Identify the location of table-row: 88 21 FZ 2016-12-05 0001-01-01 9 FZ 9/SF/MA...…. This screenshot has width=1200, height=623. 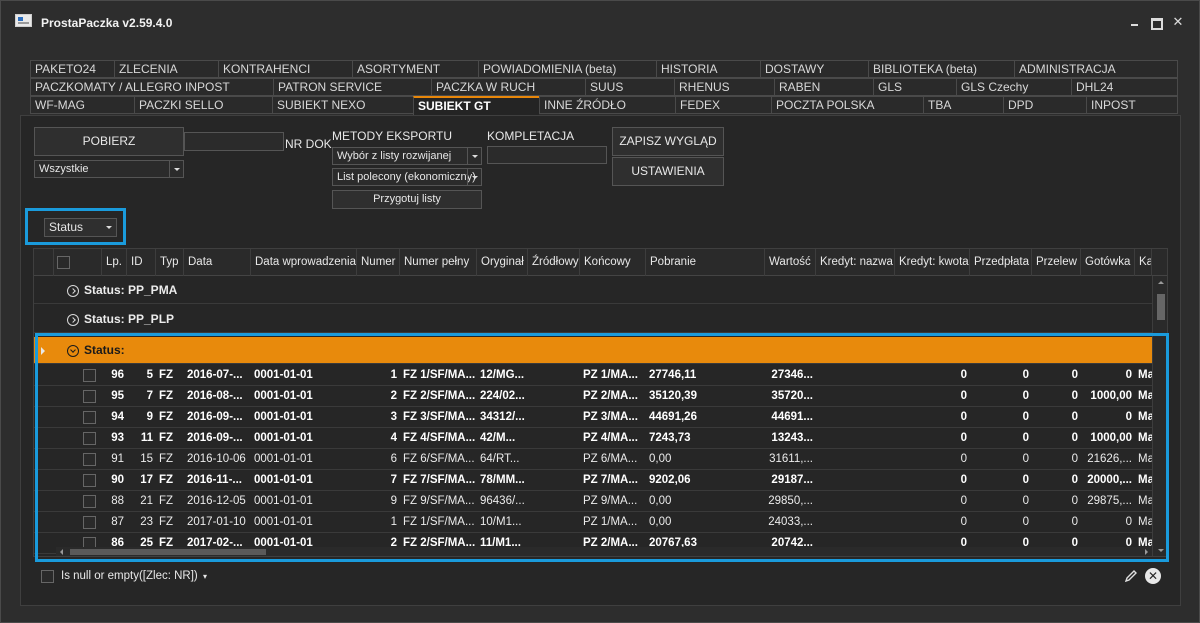
(593, 501).